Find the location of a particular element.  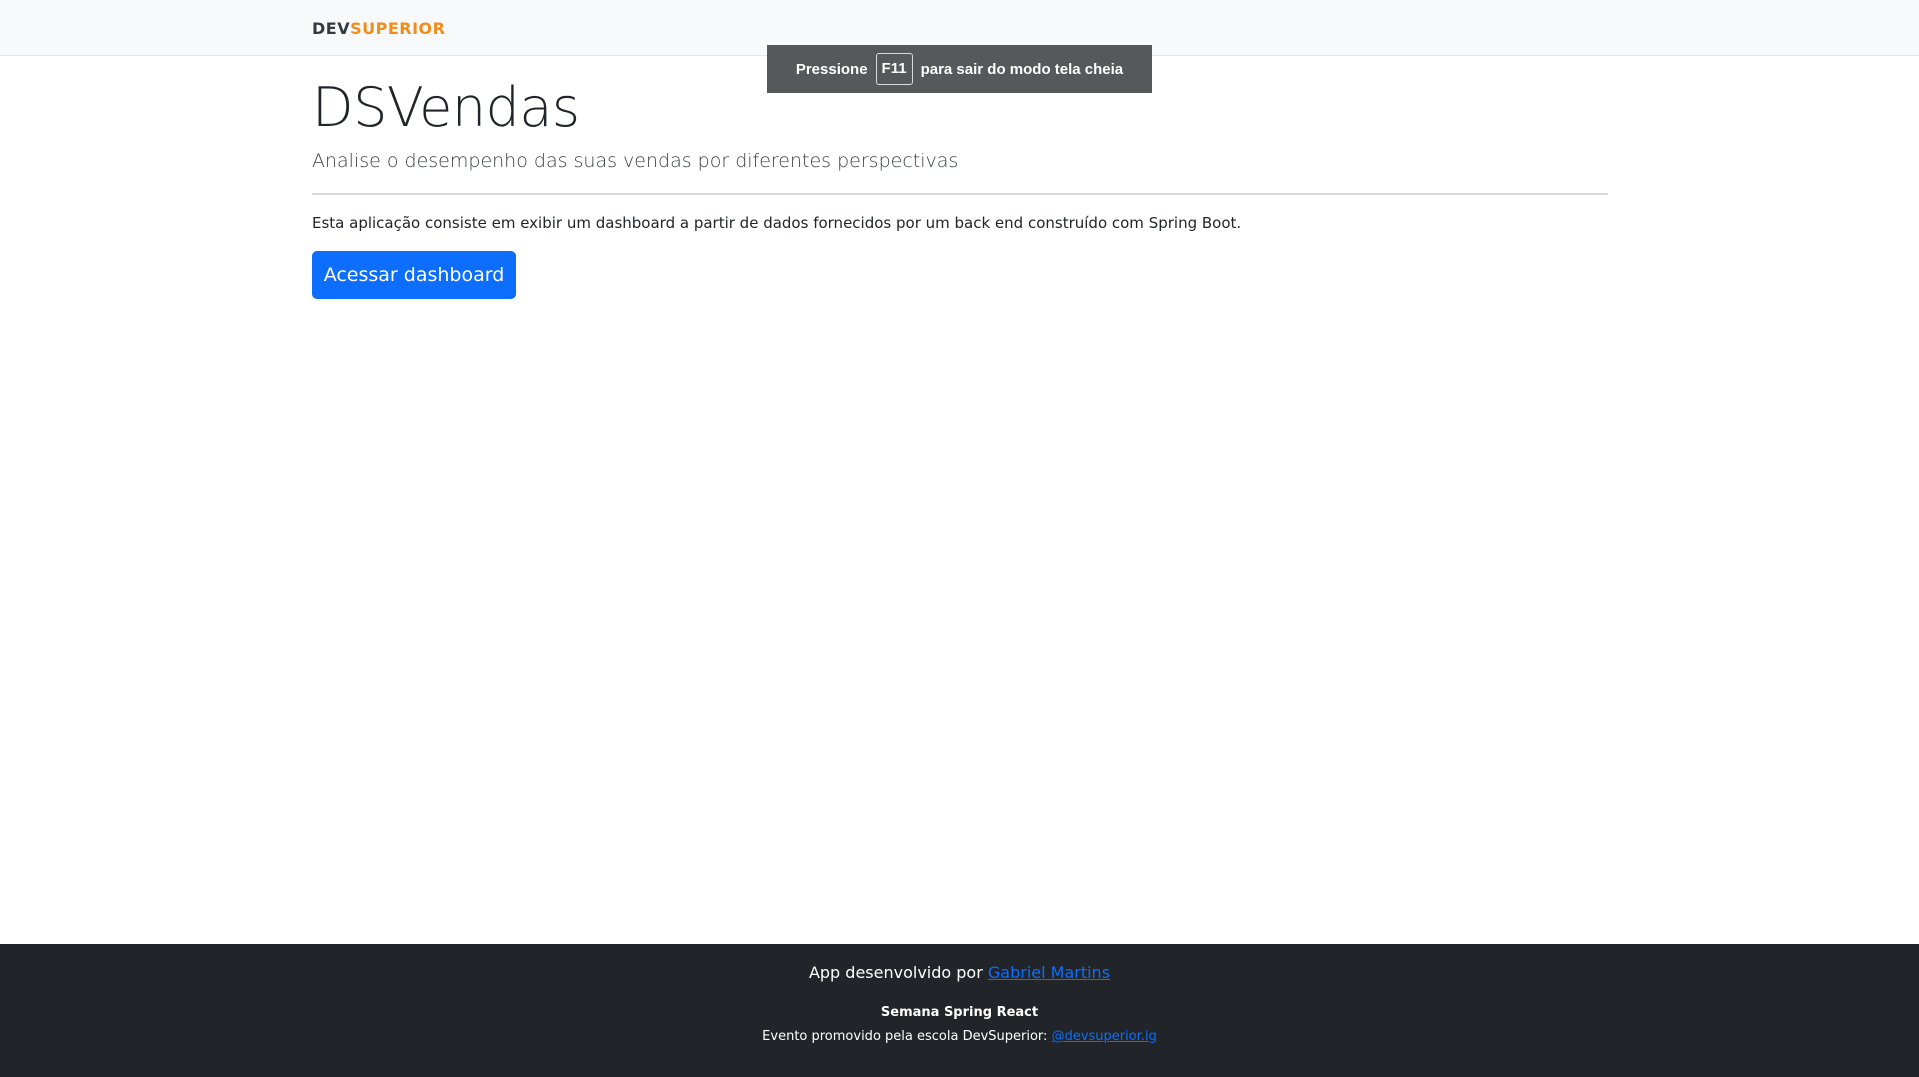

footer-developer-line: App desenvolvido por Gabriel Martins is located at coordinates (959, 973).